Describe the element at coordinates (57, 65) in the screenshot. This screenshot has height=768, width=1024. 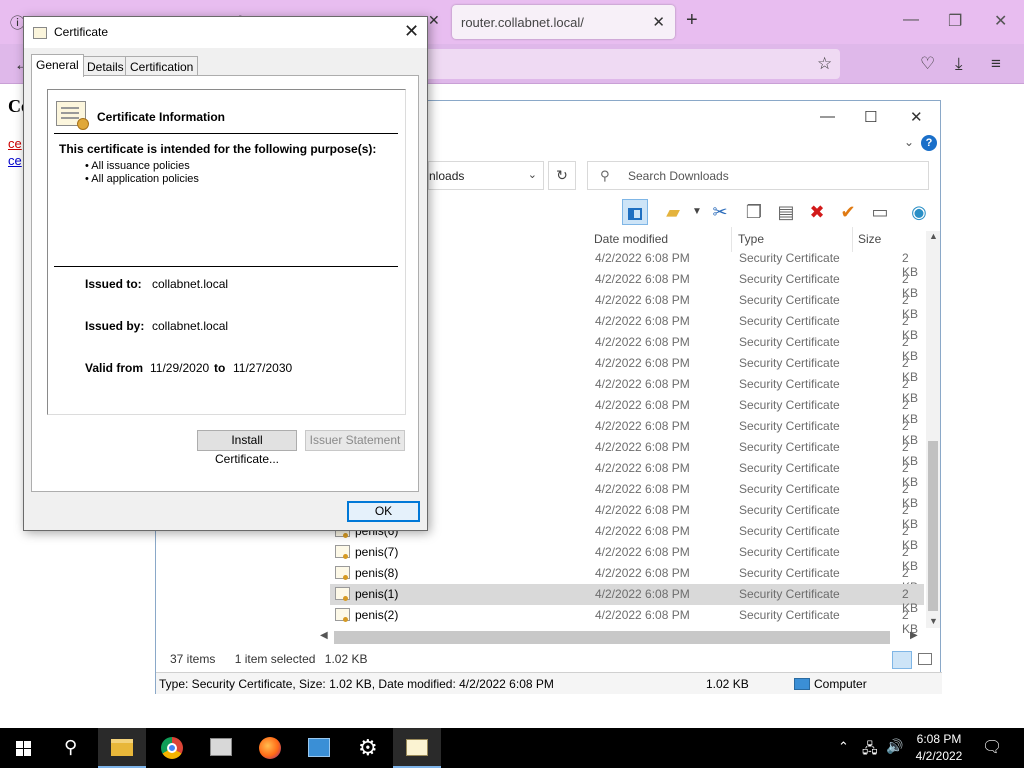
I see `tab-general: General` at that location.